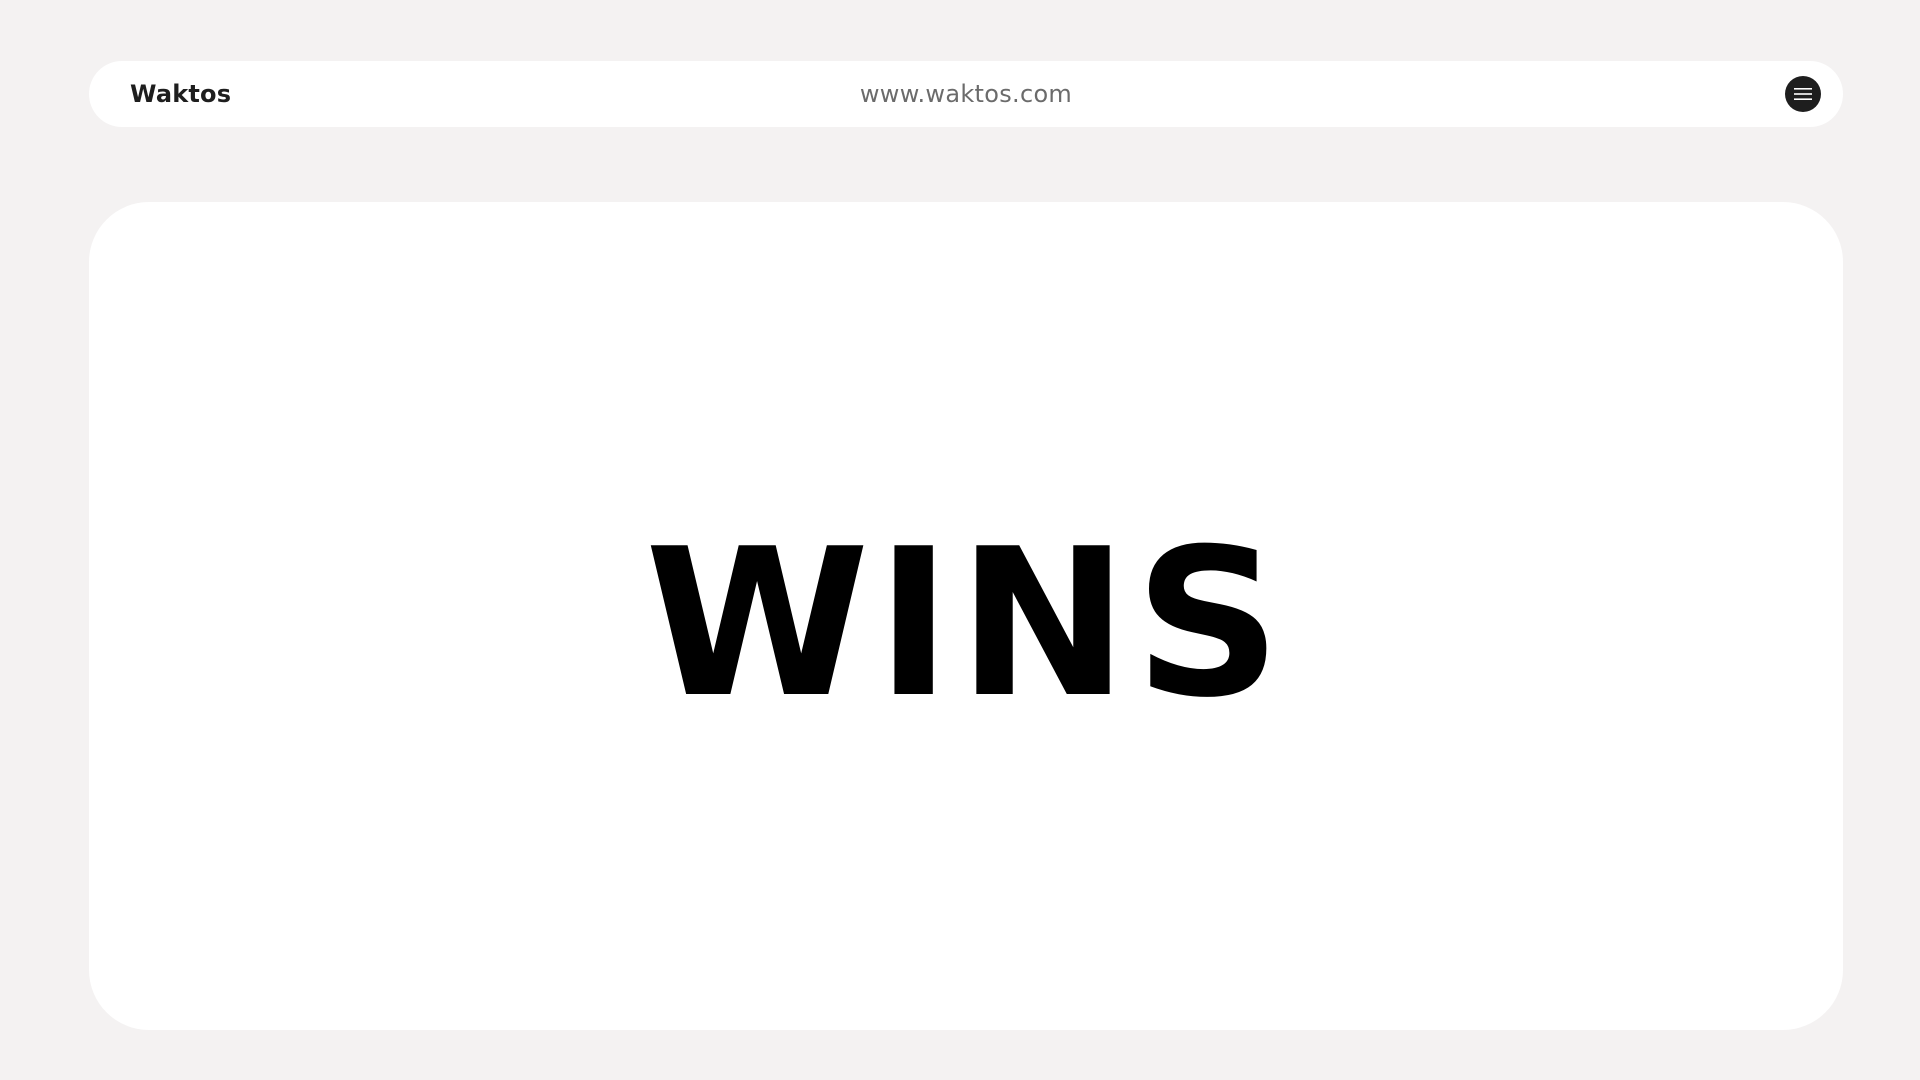 The image size is (1920, 1080). I want to click on top-bar: Waktos www.waktos.com, so click(966, 94).